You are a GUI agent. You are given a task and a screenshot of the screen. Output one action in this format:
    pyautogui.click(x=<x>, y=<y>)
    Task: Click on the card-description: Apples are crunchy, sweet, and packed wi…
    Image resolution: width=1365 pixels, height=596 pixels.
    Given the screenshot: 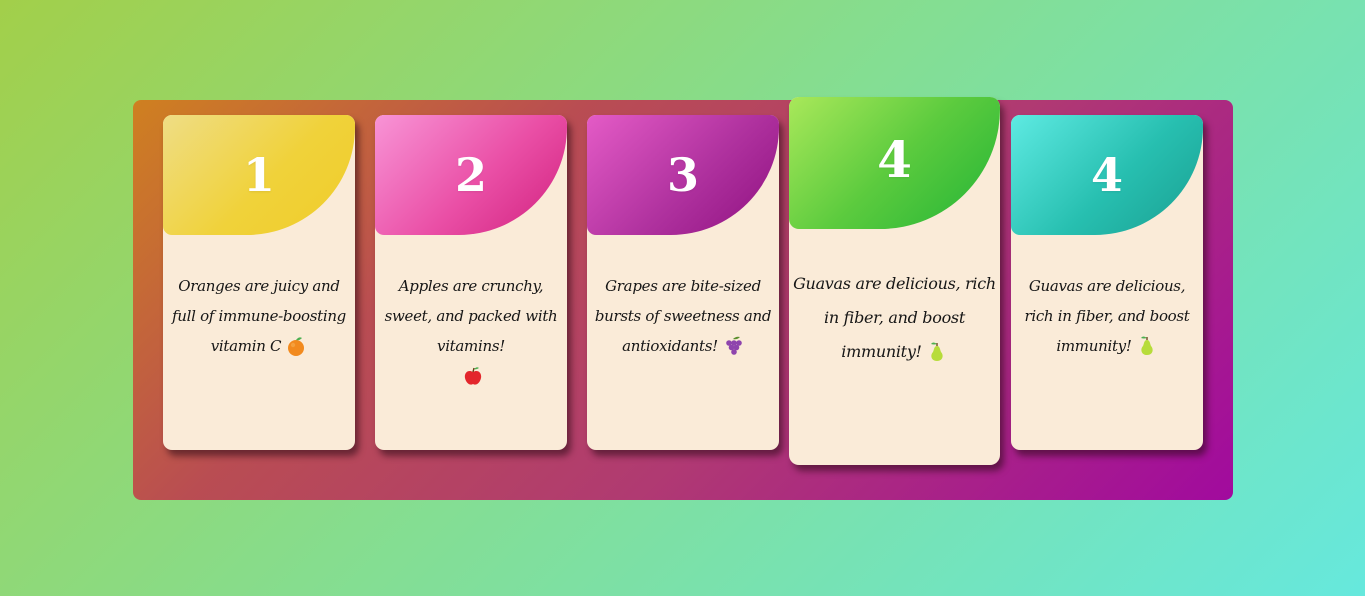 What is the action you would take?
    pyautogui.click(x=471, y=331)
    